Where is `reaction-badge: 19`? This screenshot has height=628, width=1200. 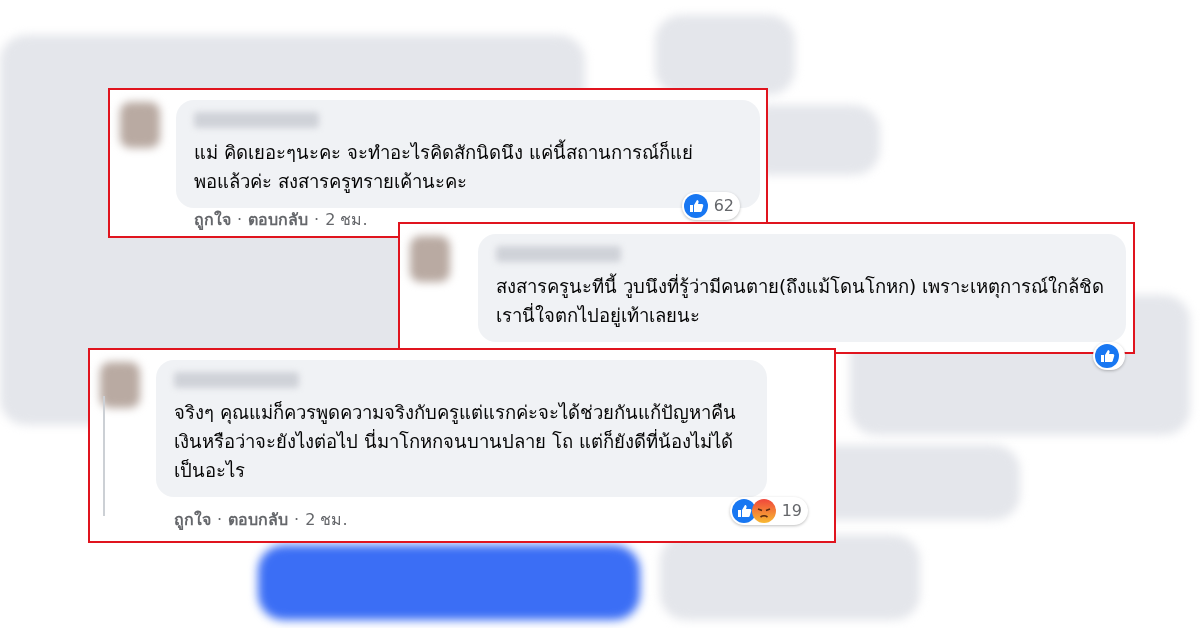
reaction-badge: 19 is located at coordinates (768, 511).